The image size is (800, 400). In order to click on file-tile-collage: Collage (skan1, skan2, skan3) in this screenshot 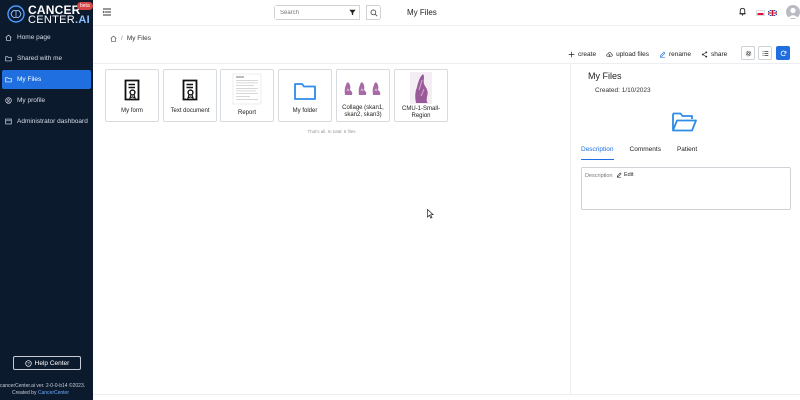, I will do `click(363, 95)`.